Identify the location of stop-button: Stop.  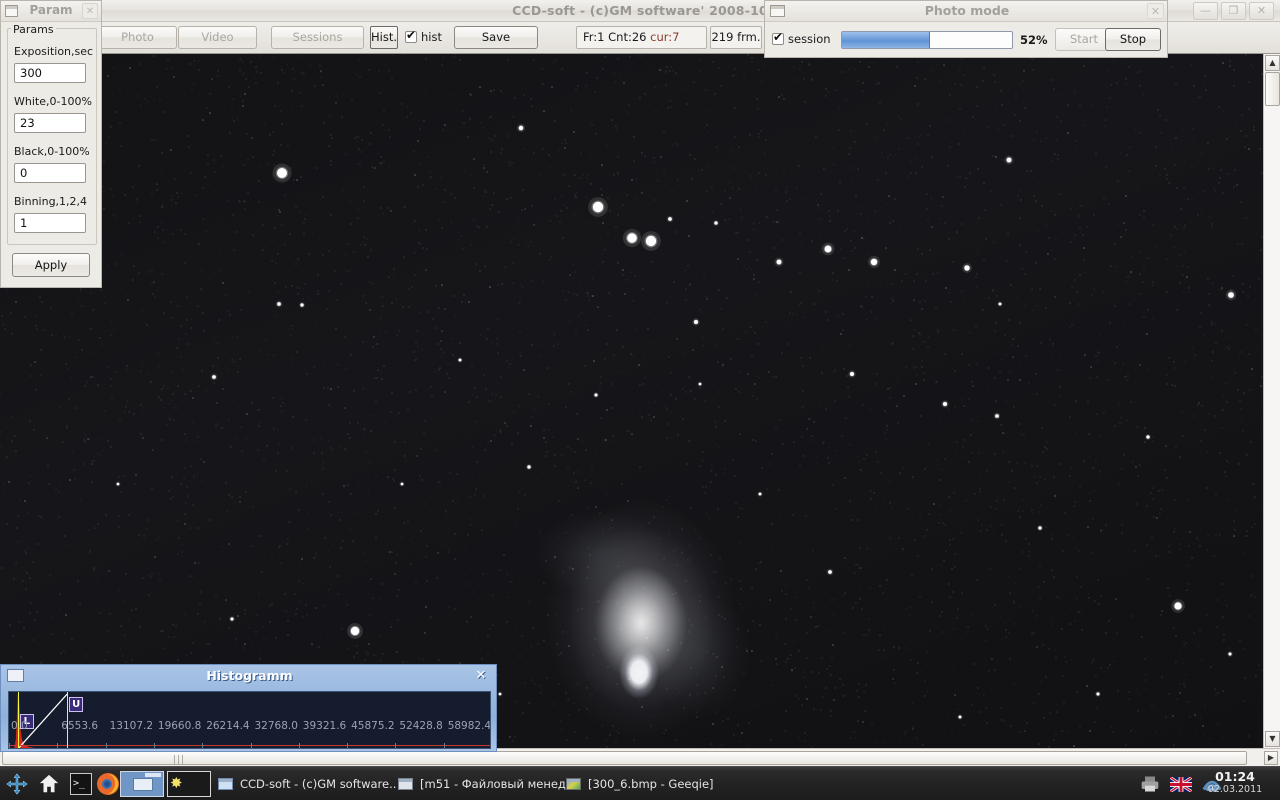
(1133, 39).